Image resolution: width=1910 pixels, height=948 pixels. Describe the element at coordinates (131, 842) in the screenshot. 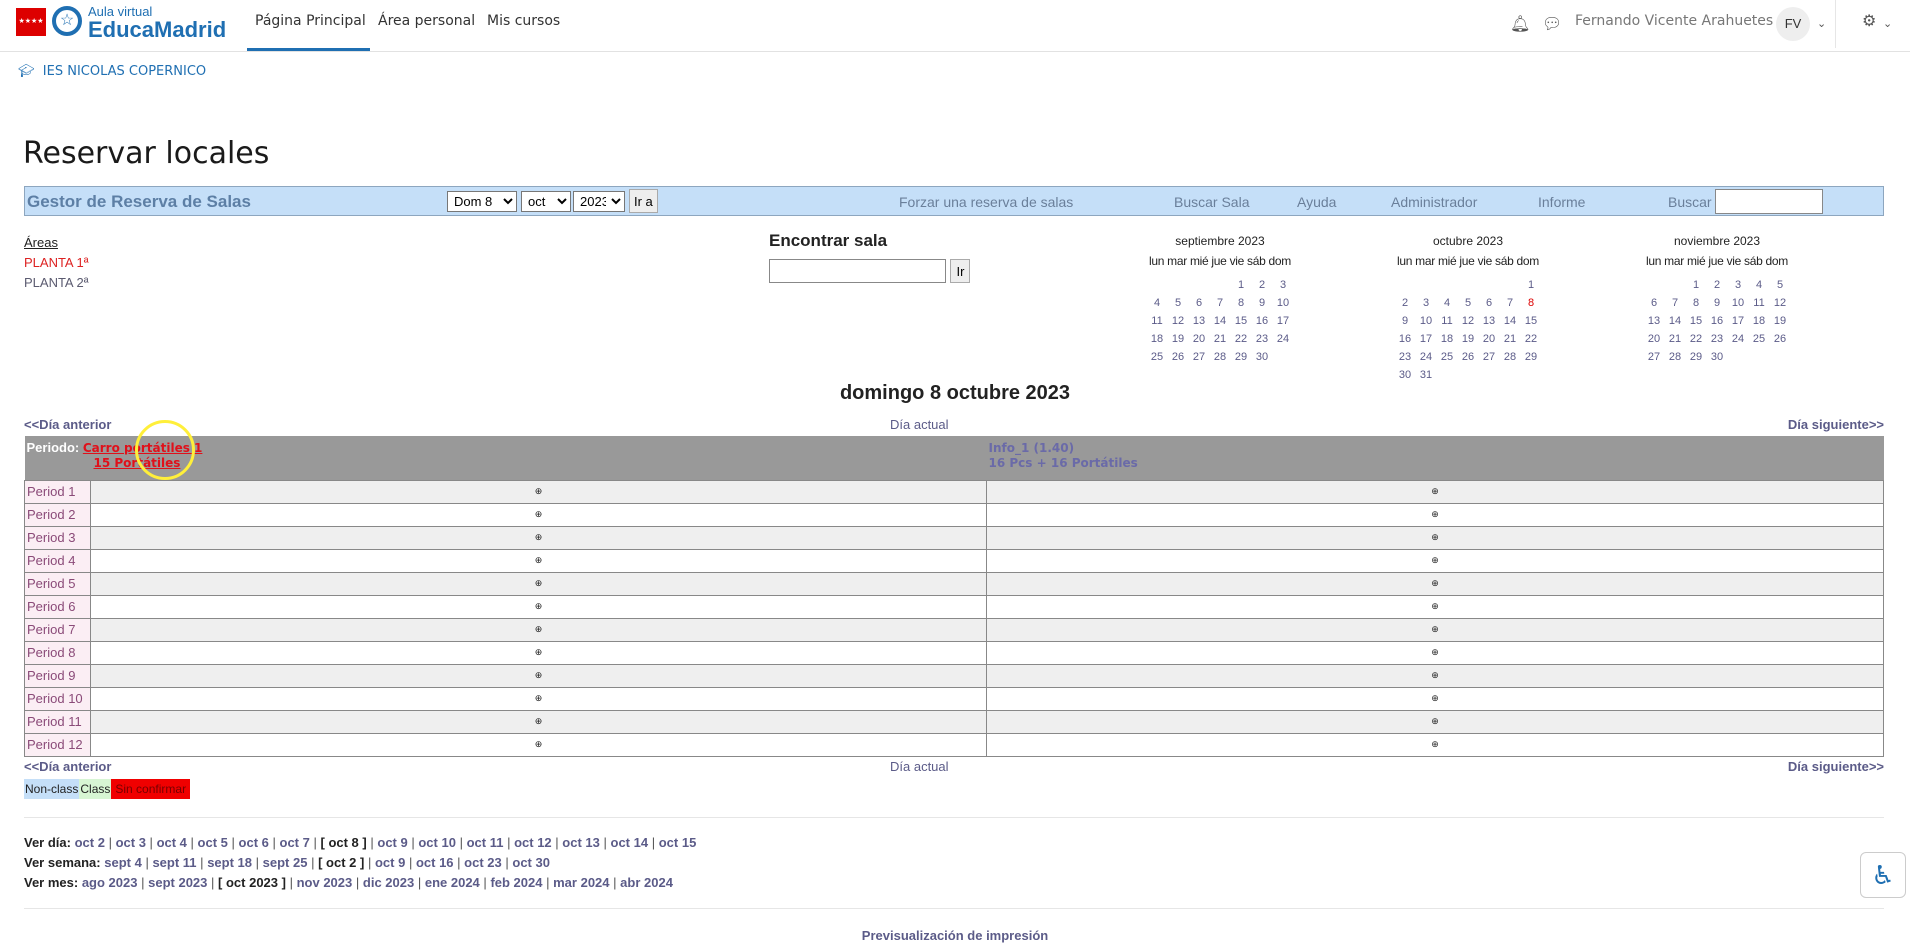

I see `view-link: oct 3` at that location.